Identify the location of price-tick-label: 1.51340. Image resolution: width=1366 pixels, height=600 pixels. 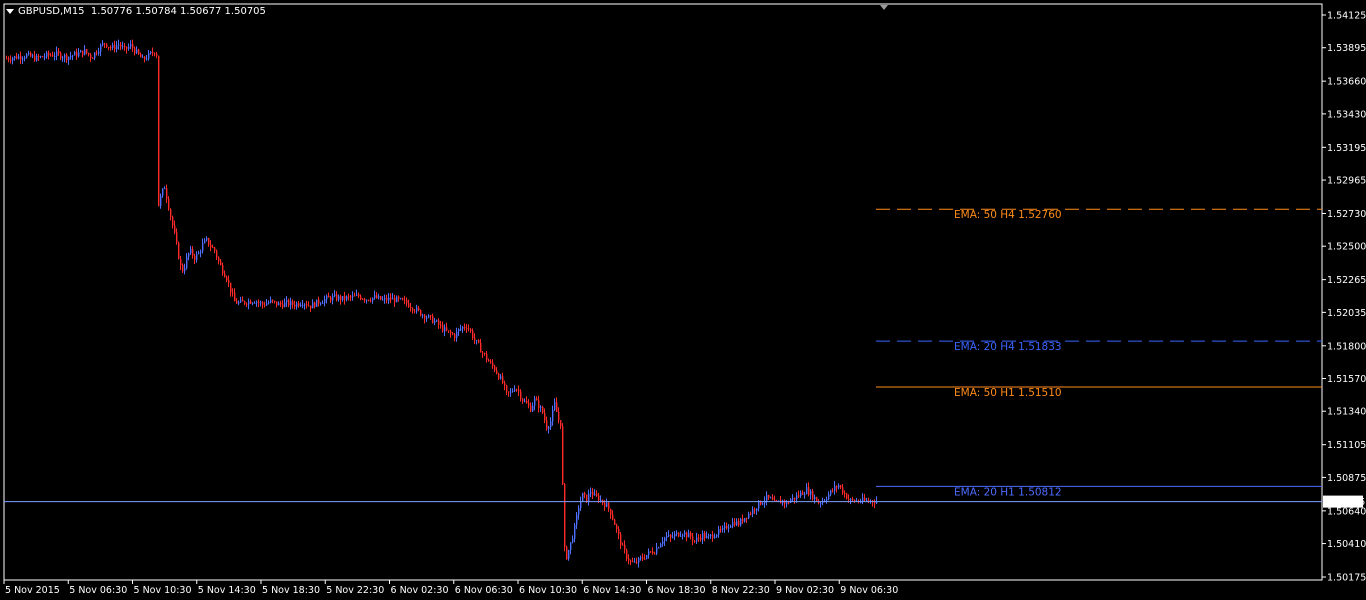
(1346, 412).